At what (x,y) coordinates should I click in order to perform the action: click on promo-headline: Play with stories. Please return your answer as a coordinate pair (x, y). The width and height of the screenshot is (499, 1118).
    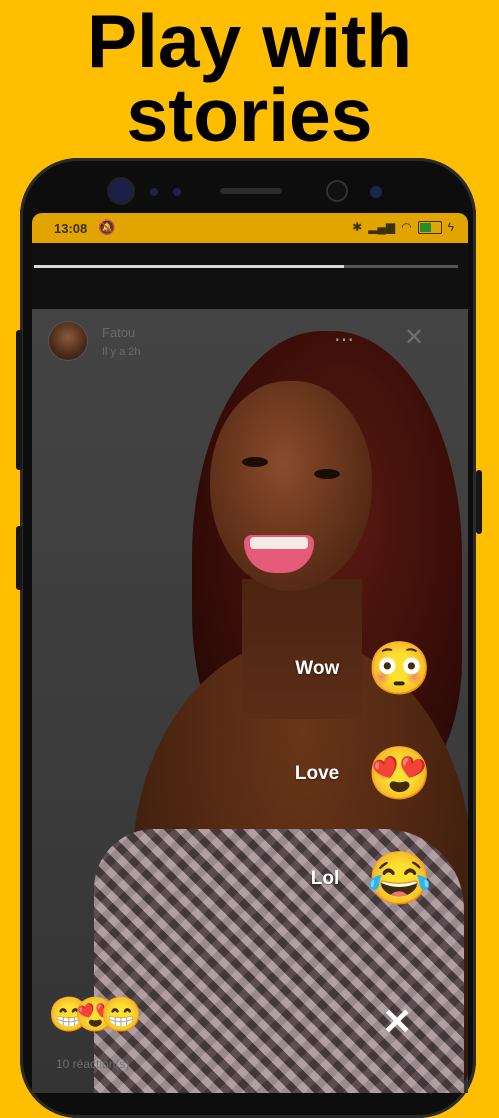
    Looking at the image, I should click on (249, 78).